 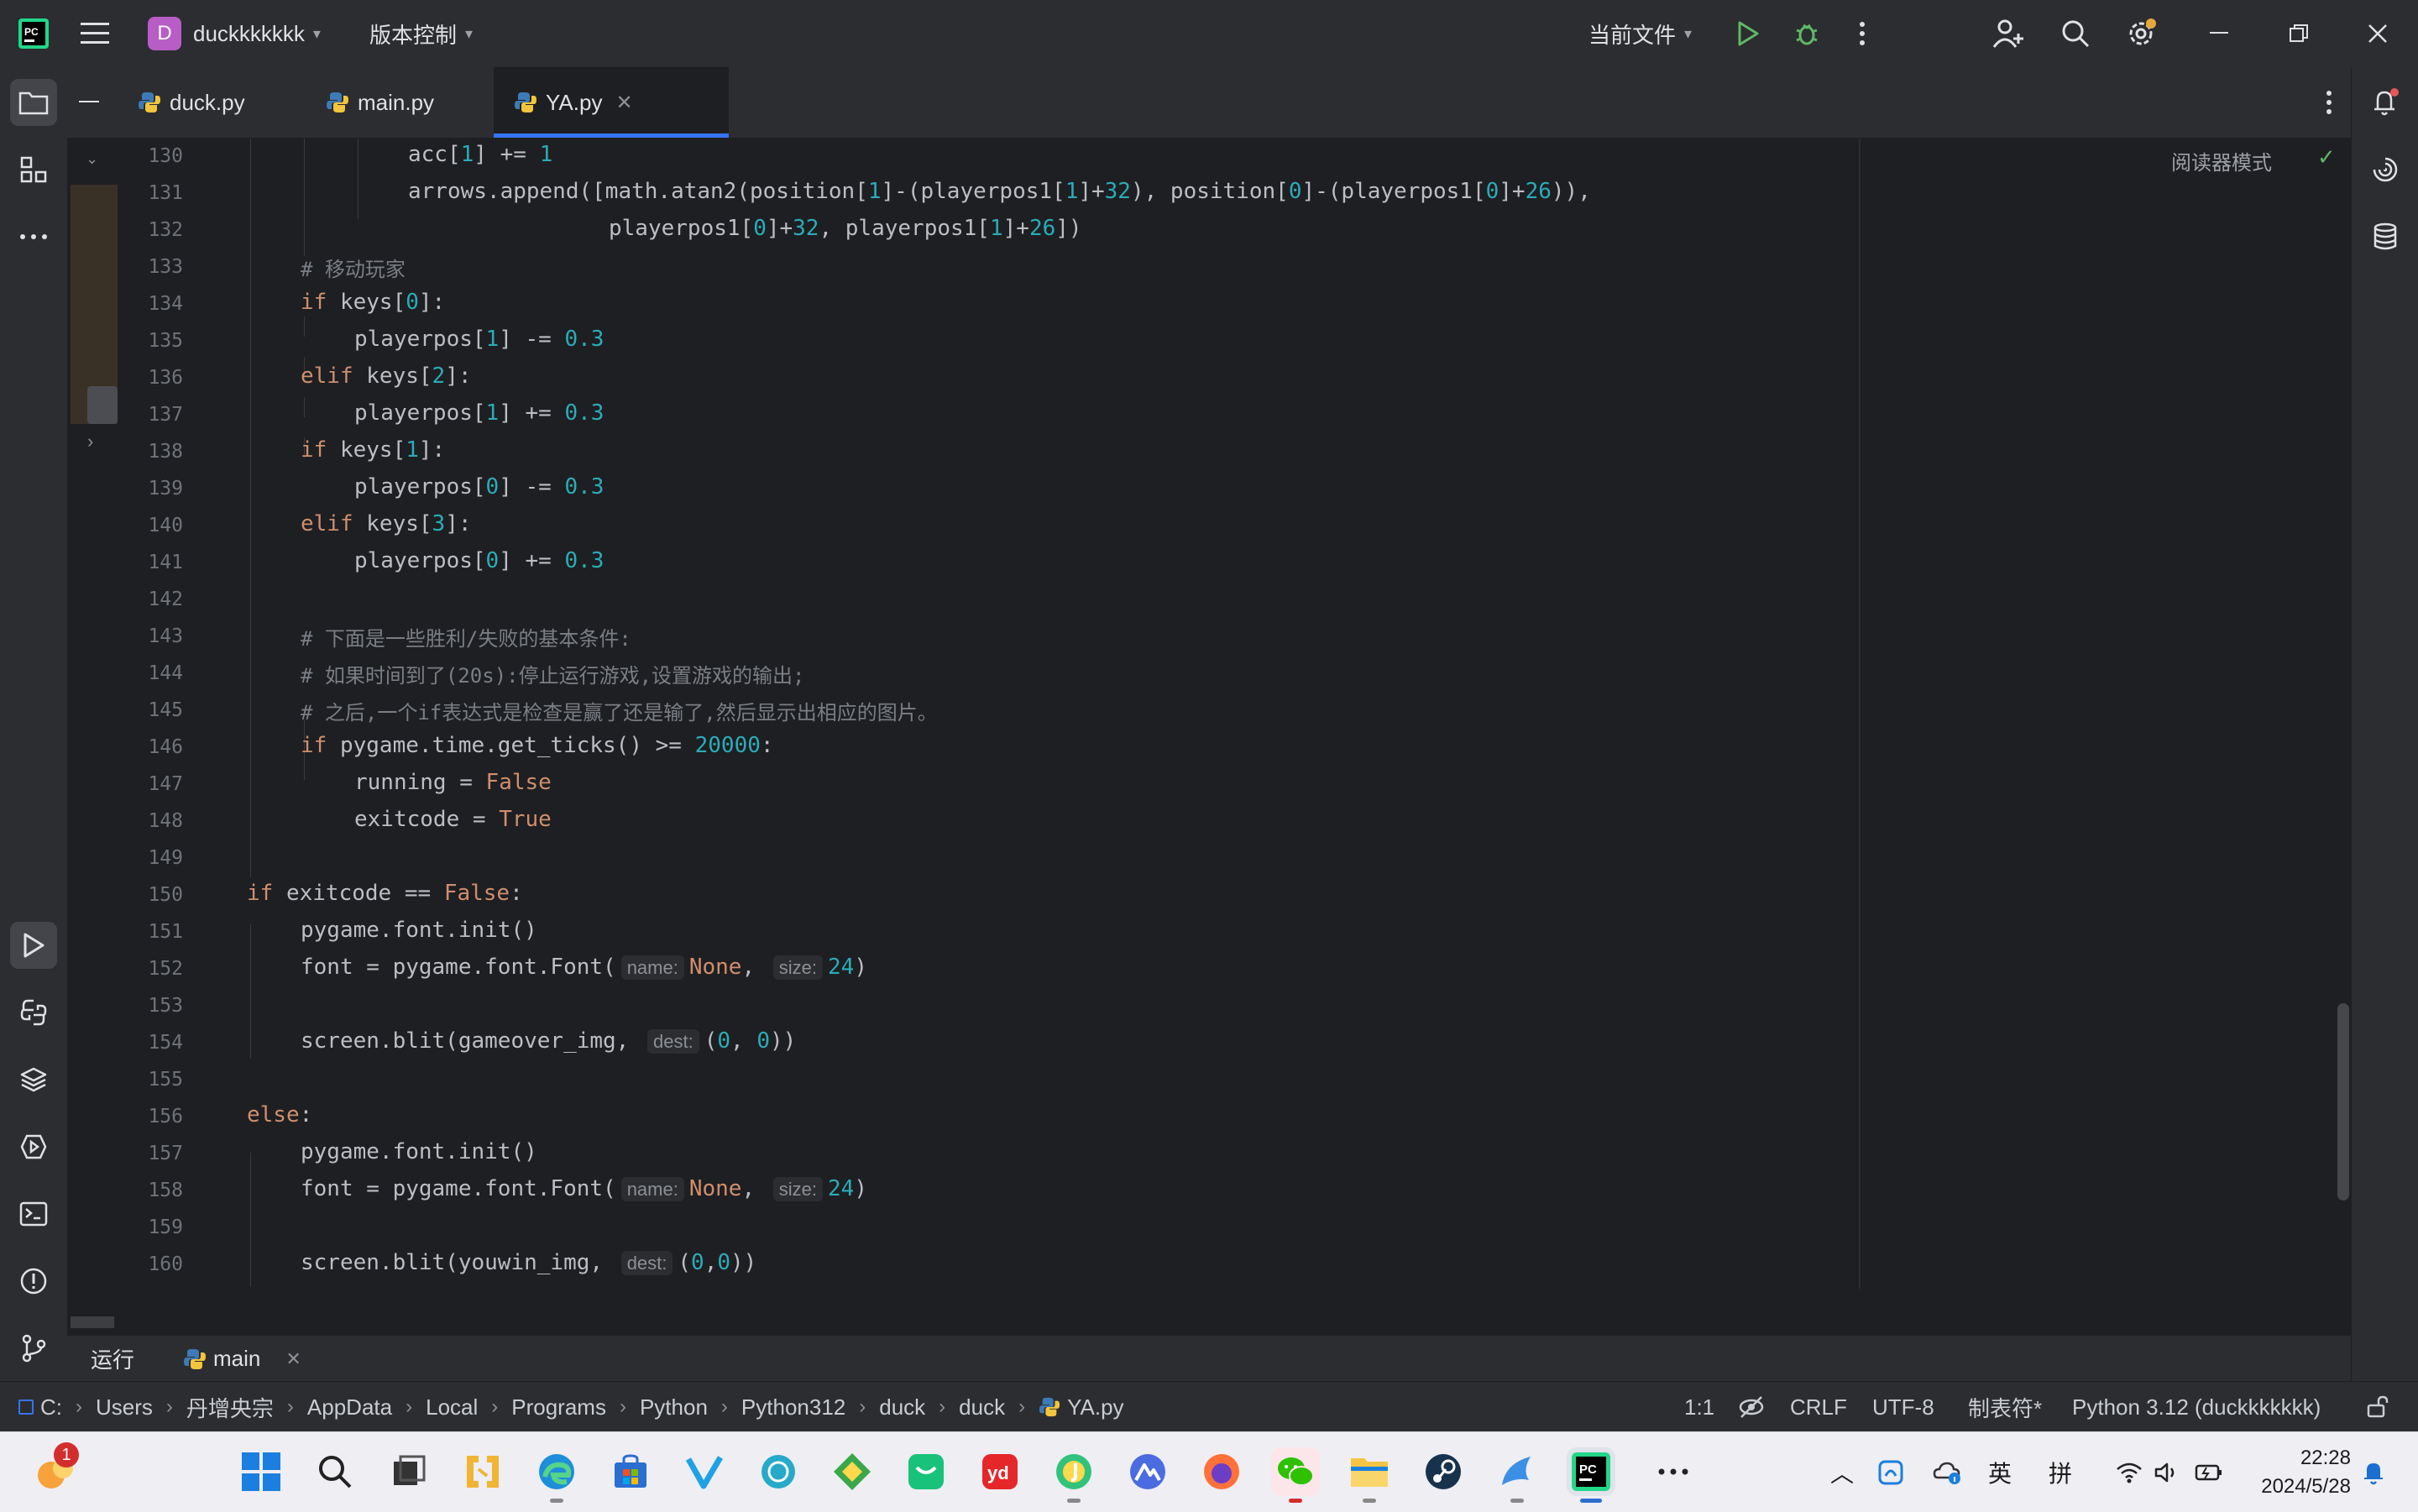 What do you see at coordinates (2298, 33) in the screenshot?
I see `restore-button` at bounding box center [2298, 33].